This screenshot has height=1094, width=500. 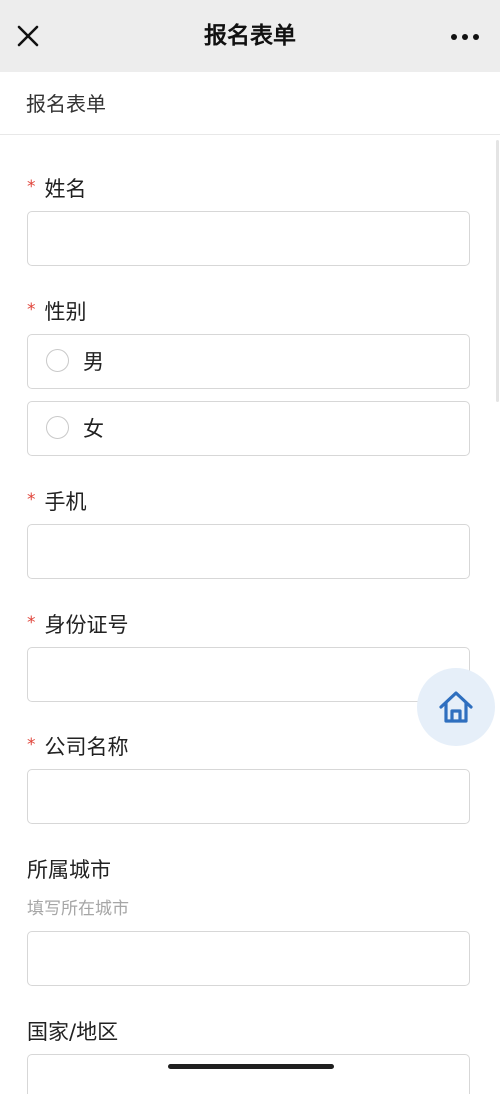 I want to click on home-button, so click(x=456, y=707).